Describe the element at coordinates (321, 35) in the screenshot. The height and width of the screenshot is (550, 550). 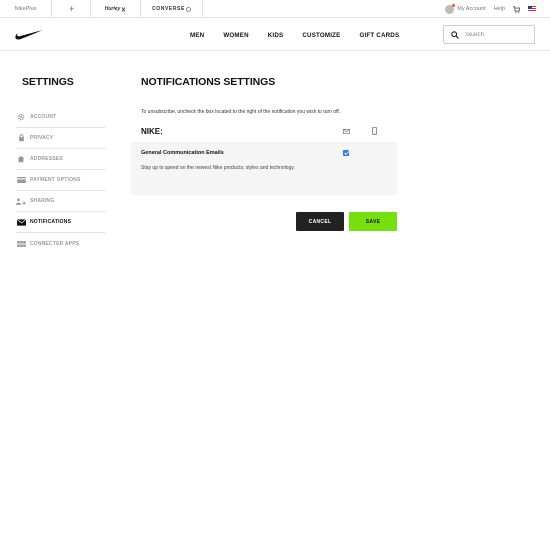
I see `nav-link-customize: CUSTOMIZE` at that location.